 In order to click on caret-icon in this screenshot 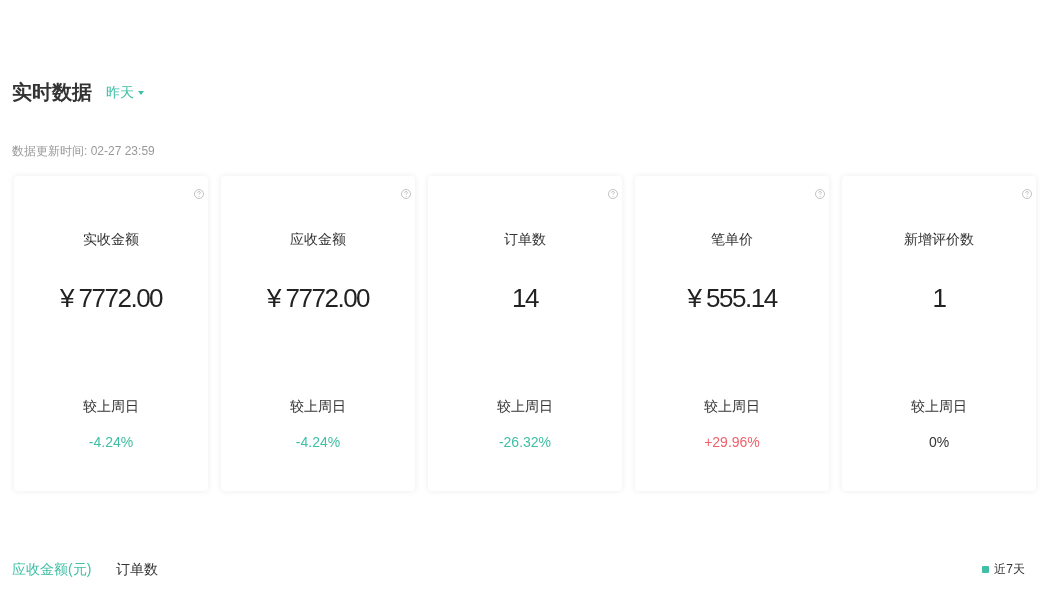, I will do `click(141, 93)`.